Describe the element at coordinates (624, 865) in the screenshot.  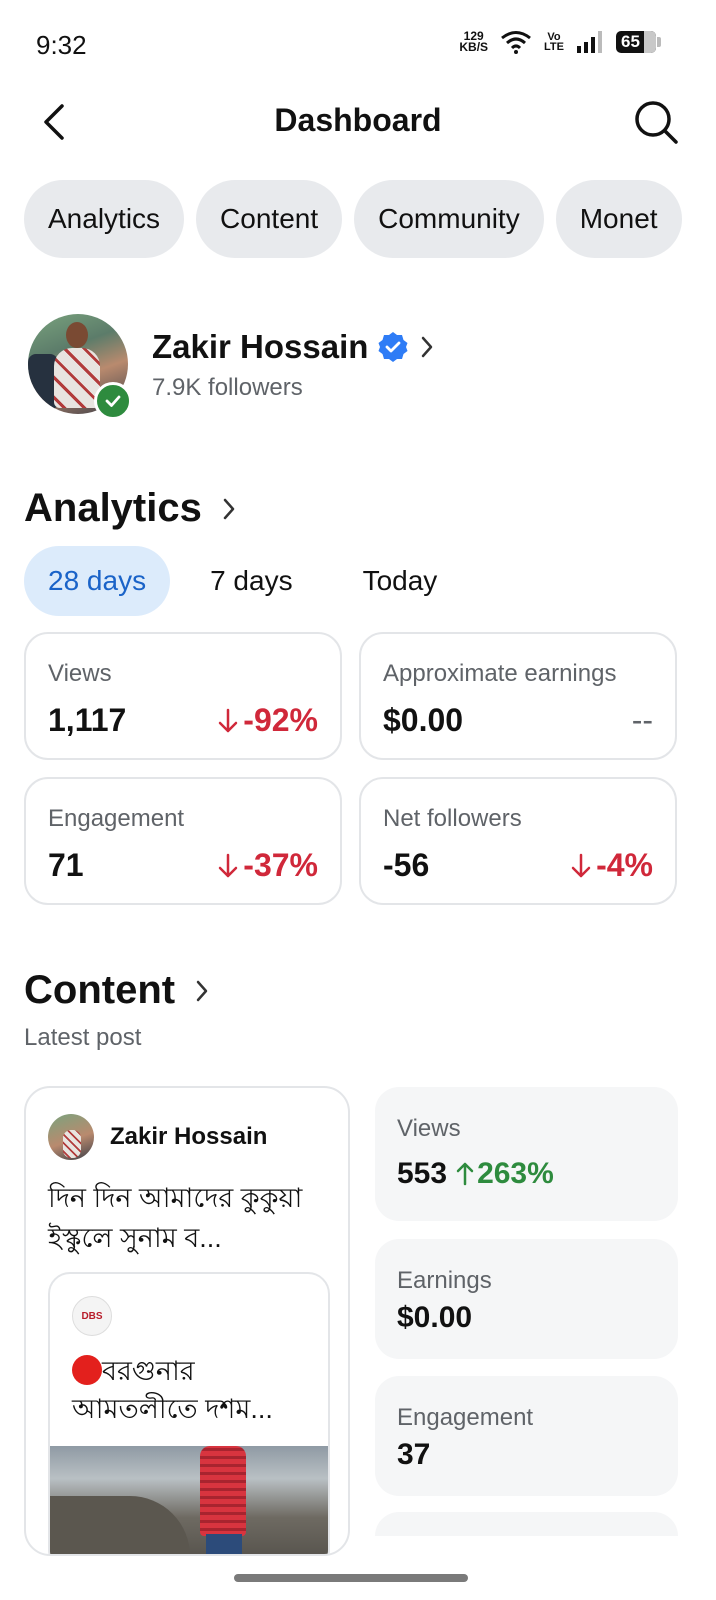
I see `metric-change-value: -4%` at that location.